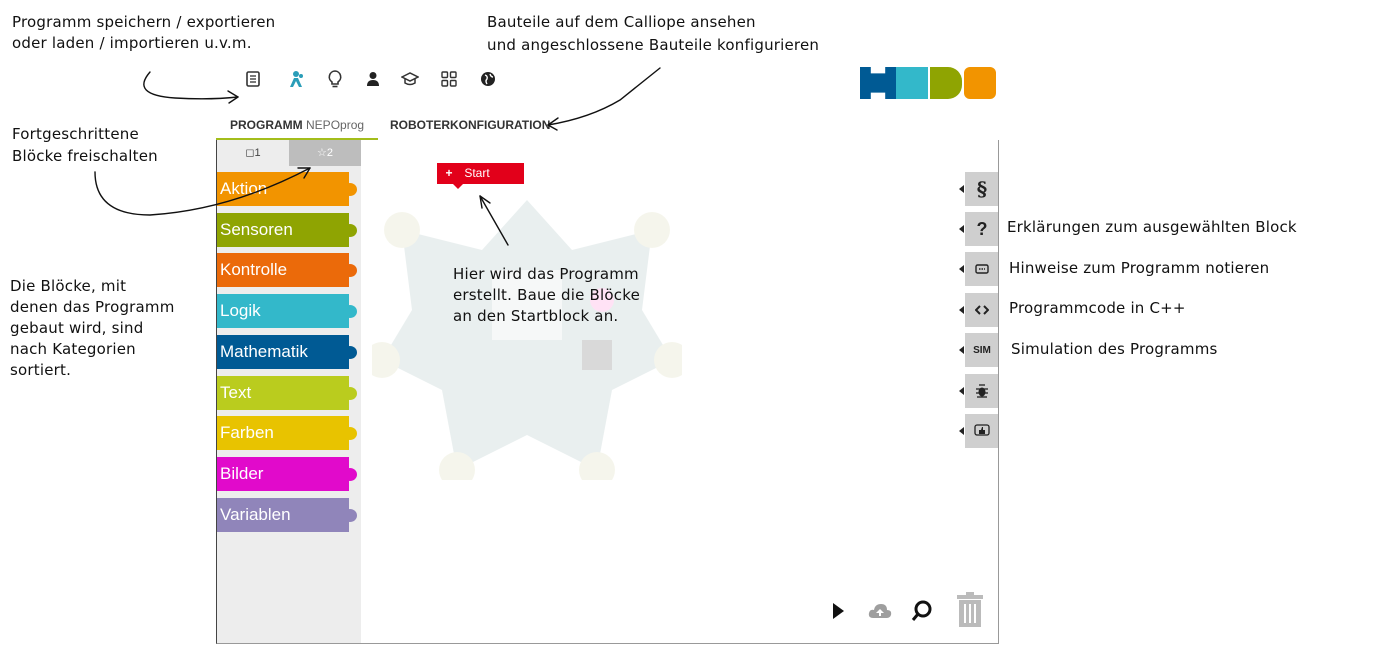 This screenshot has height=654, width=1374. Describe the element at coordinates (536, 316) in the screenshot. I see `annotation-program-line: an den Startblock an.` at that location.